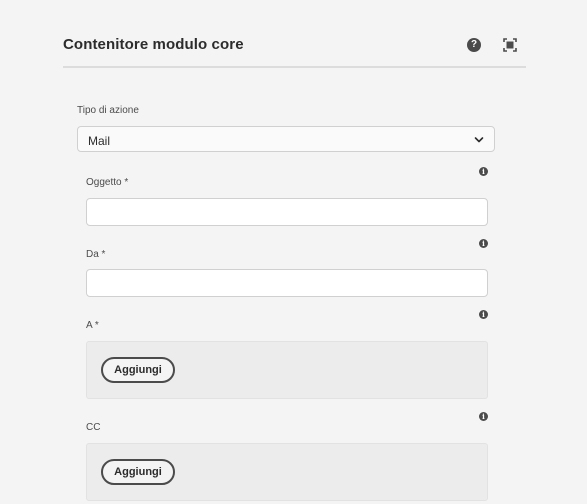 The image size is (587, 504). I want to click on subject-label: Oggetto *, so click(107, 182).